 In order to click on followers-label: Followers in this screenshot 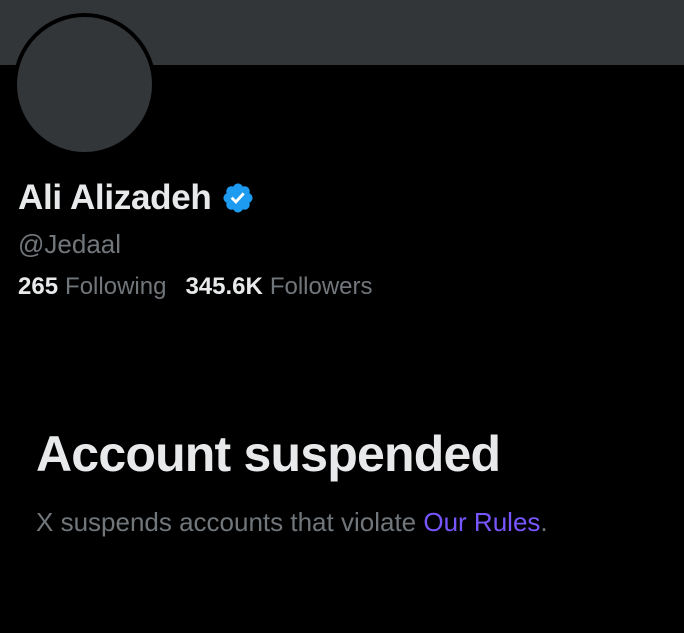, I will do `click(321, 286)`.